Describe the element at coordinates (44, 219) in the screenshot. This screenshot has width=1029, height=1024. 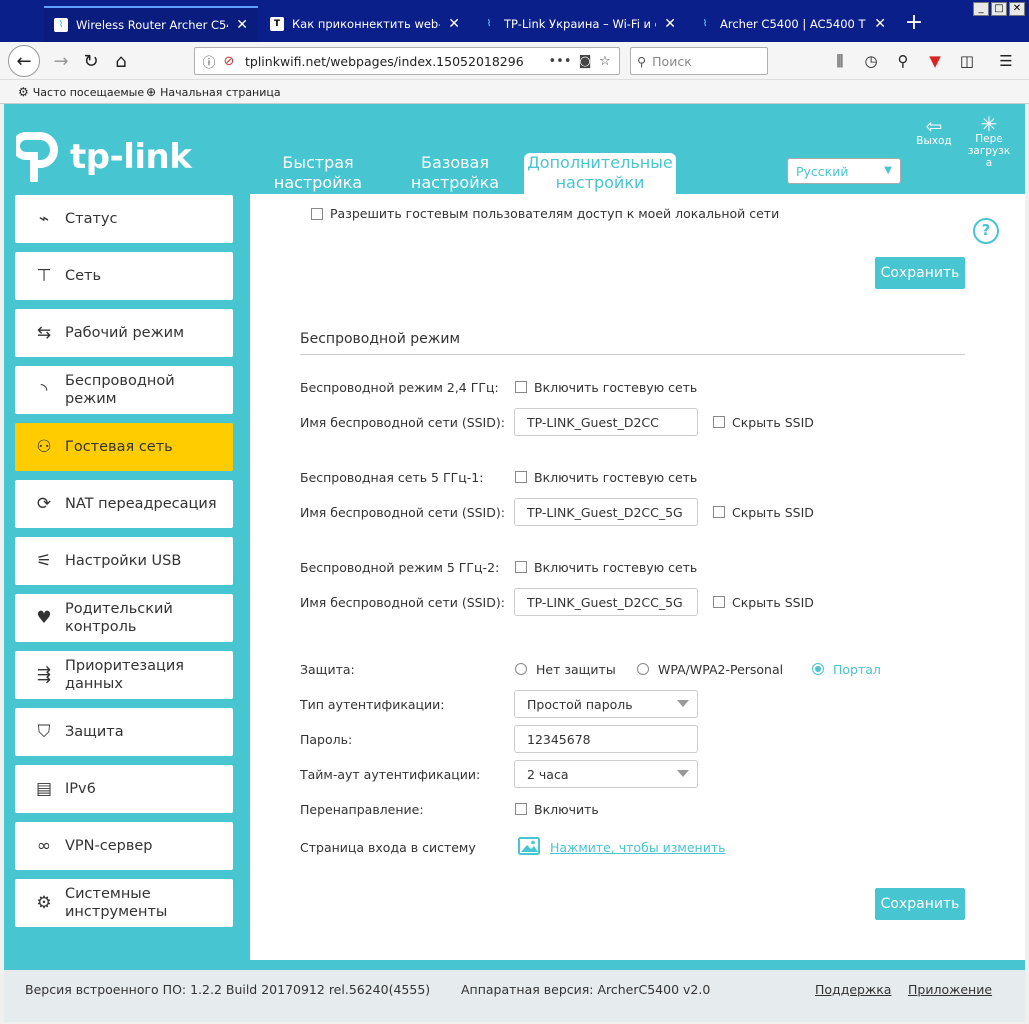
I see `pulse-icon: ⌁` at that location.